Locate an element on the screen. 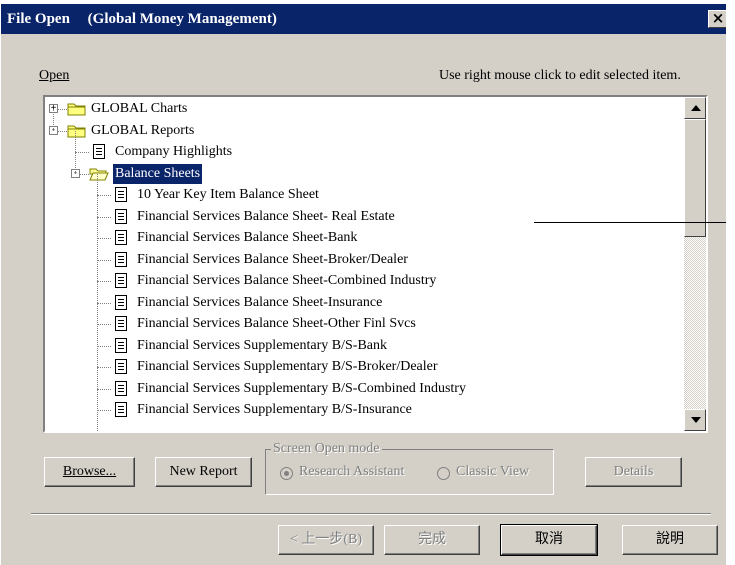  tree-item-label: Company Highlights is located at coordinates (174, 151).